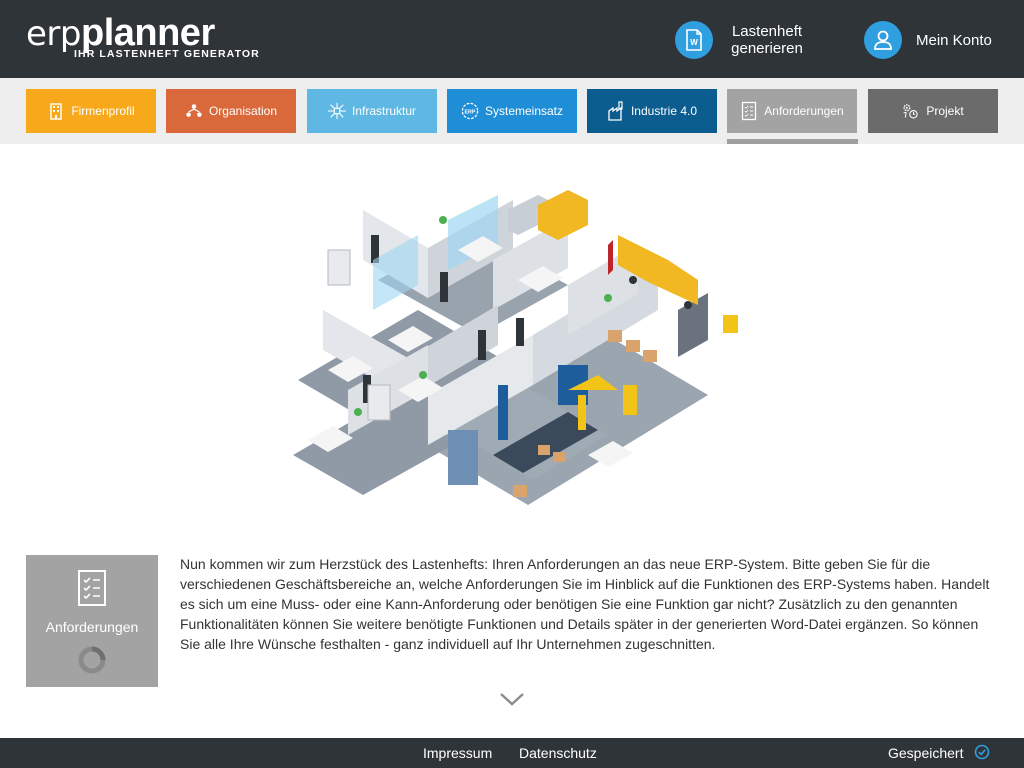  I want to click on svg-text: W, so click(694, 42).